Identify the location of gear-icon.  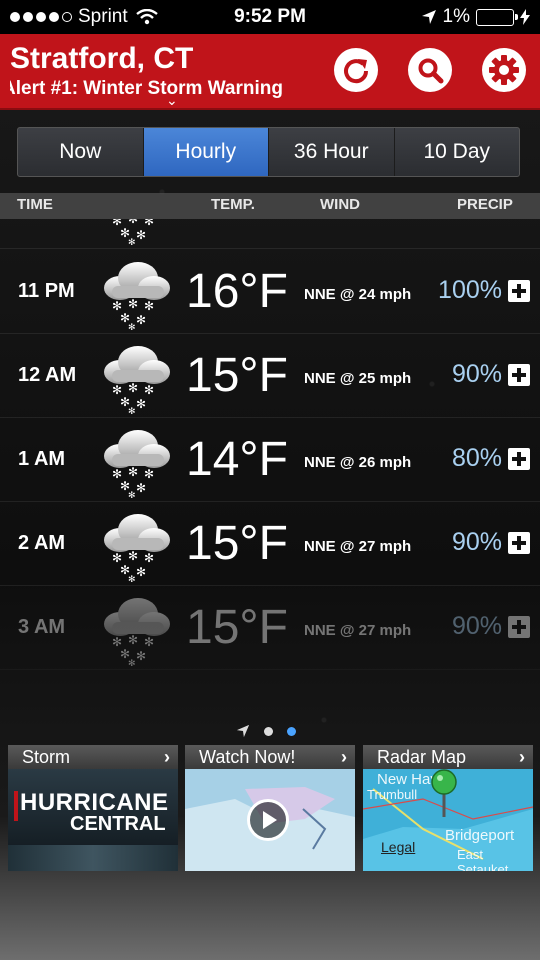
(504, 70).